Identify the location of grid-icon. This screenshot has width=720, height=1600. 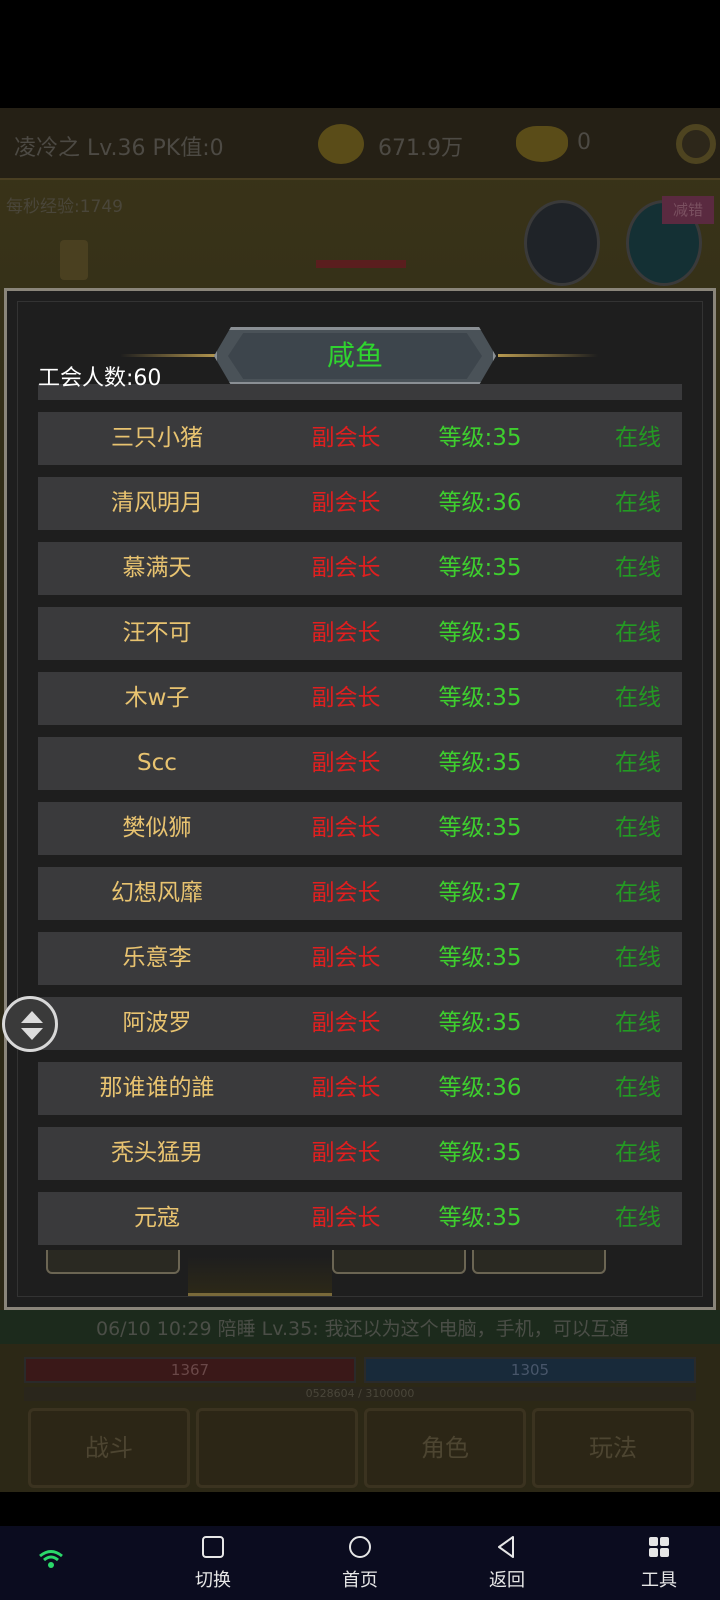
(659, 1547).